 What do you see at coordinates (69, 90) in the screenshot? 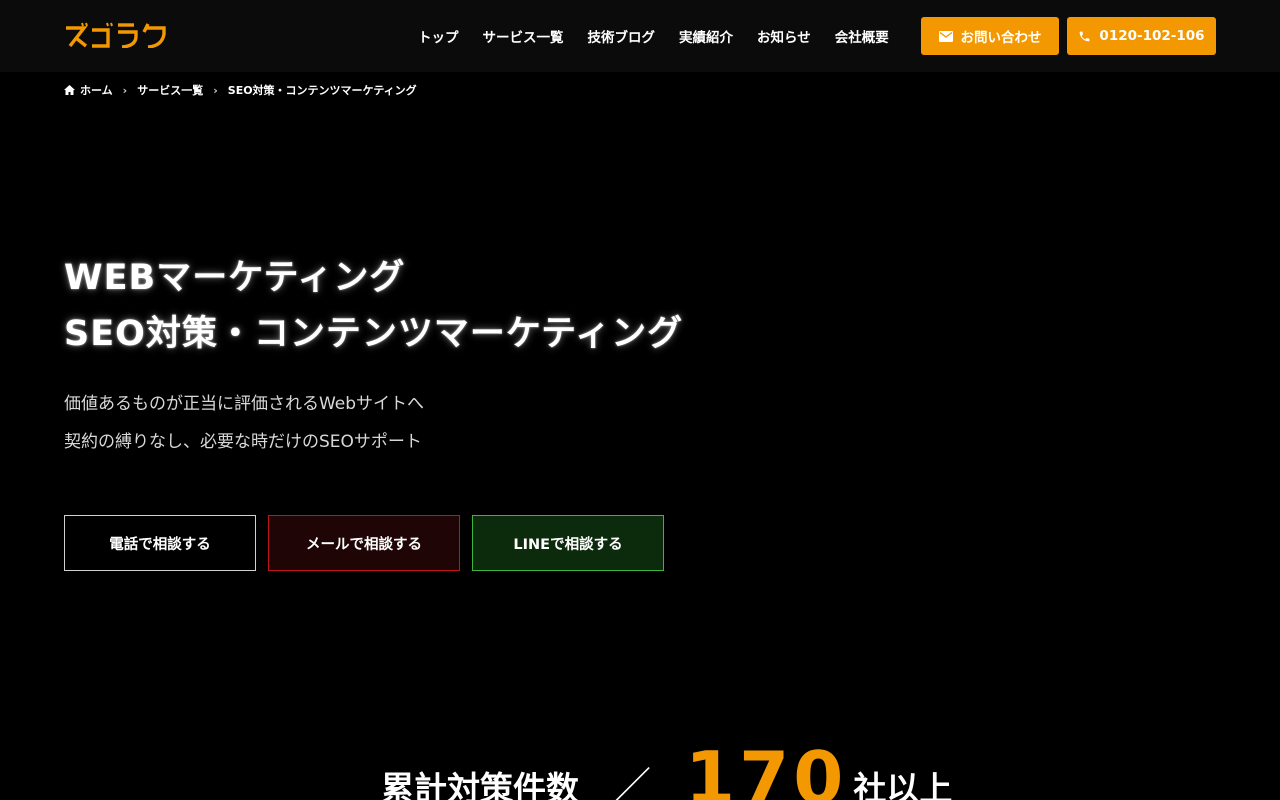
I see `home-icon` at bounding box center [69, 90].